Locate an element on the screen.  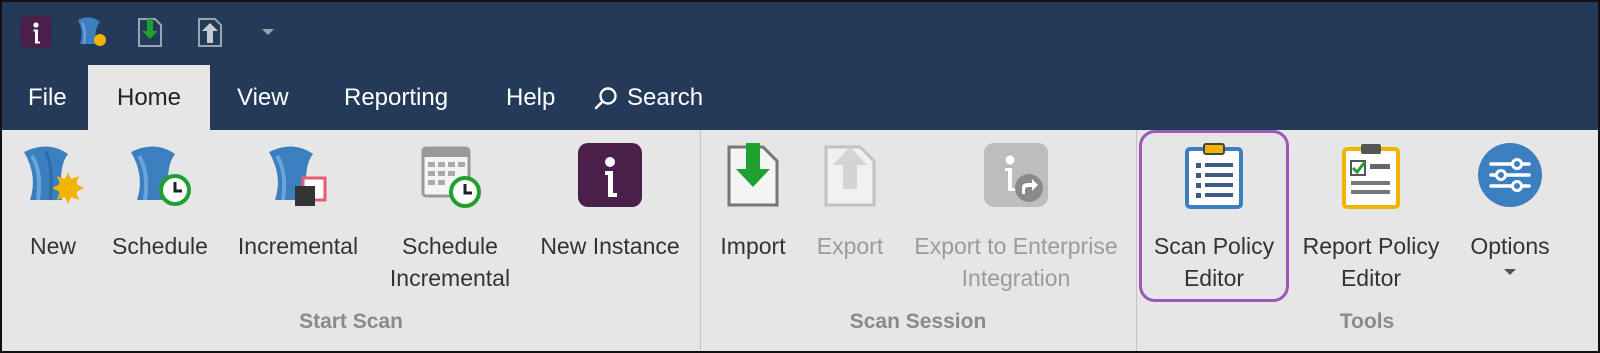
new-instance-button: New Instance is located at coordinates (610, 225).